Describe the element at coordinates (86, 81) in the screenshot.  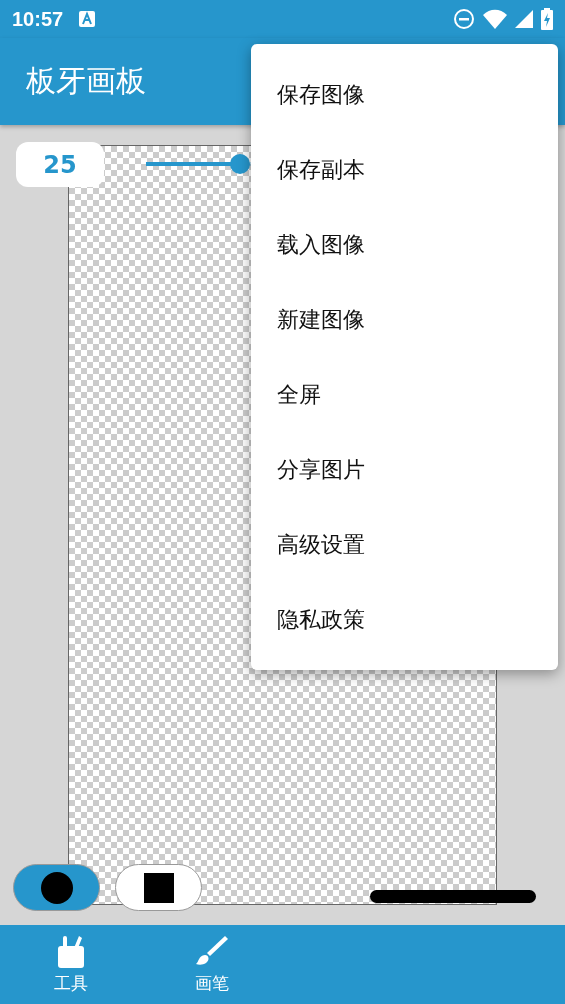
I see `app-title: 板牙画板` at that location.